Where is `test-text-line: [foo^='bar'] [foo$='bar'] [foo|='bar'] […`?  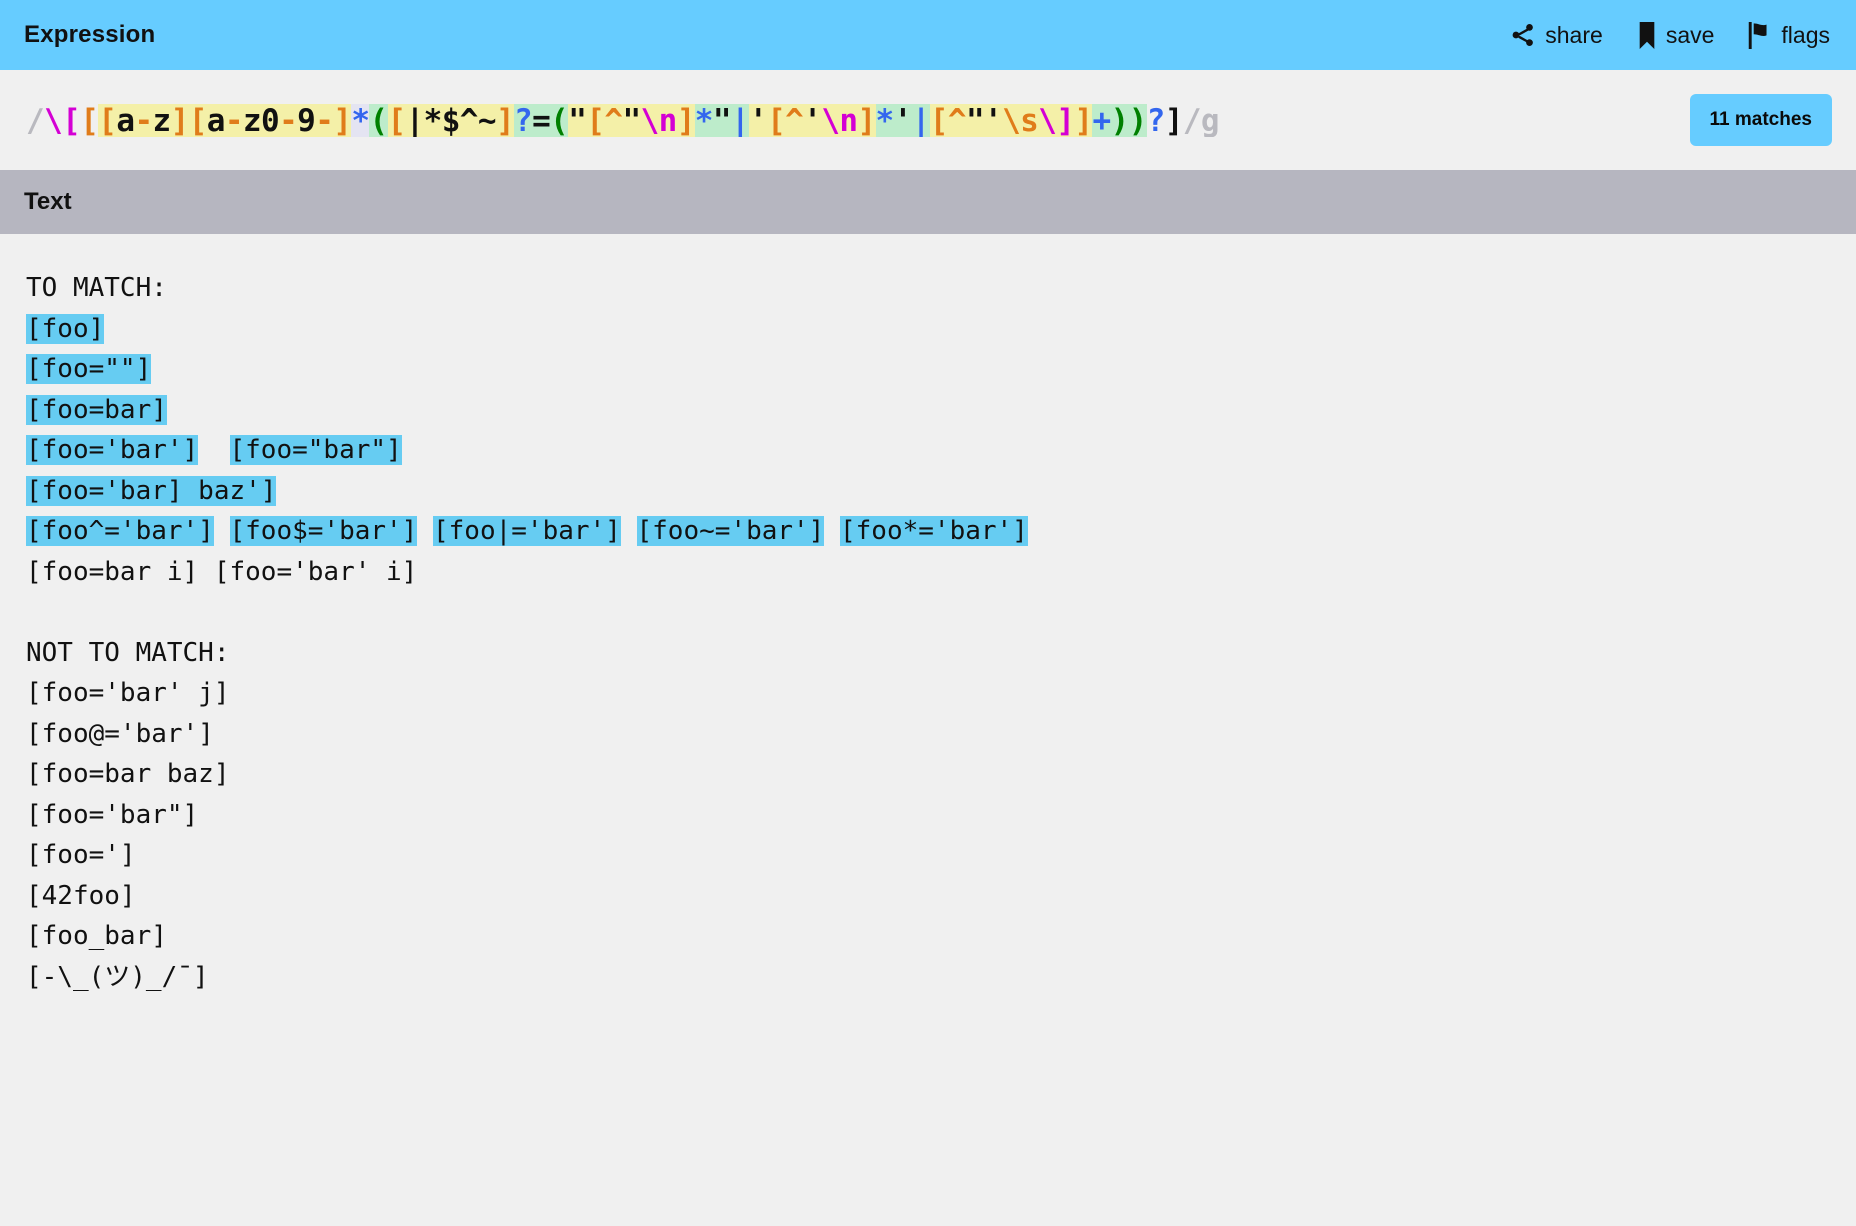
test-text-line: [foo^='bar'] [foo$='bar'] [foo|='bar'] [… is located at coordinates (928, 531).